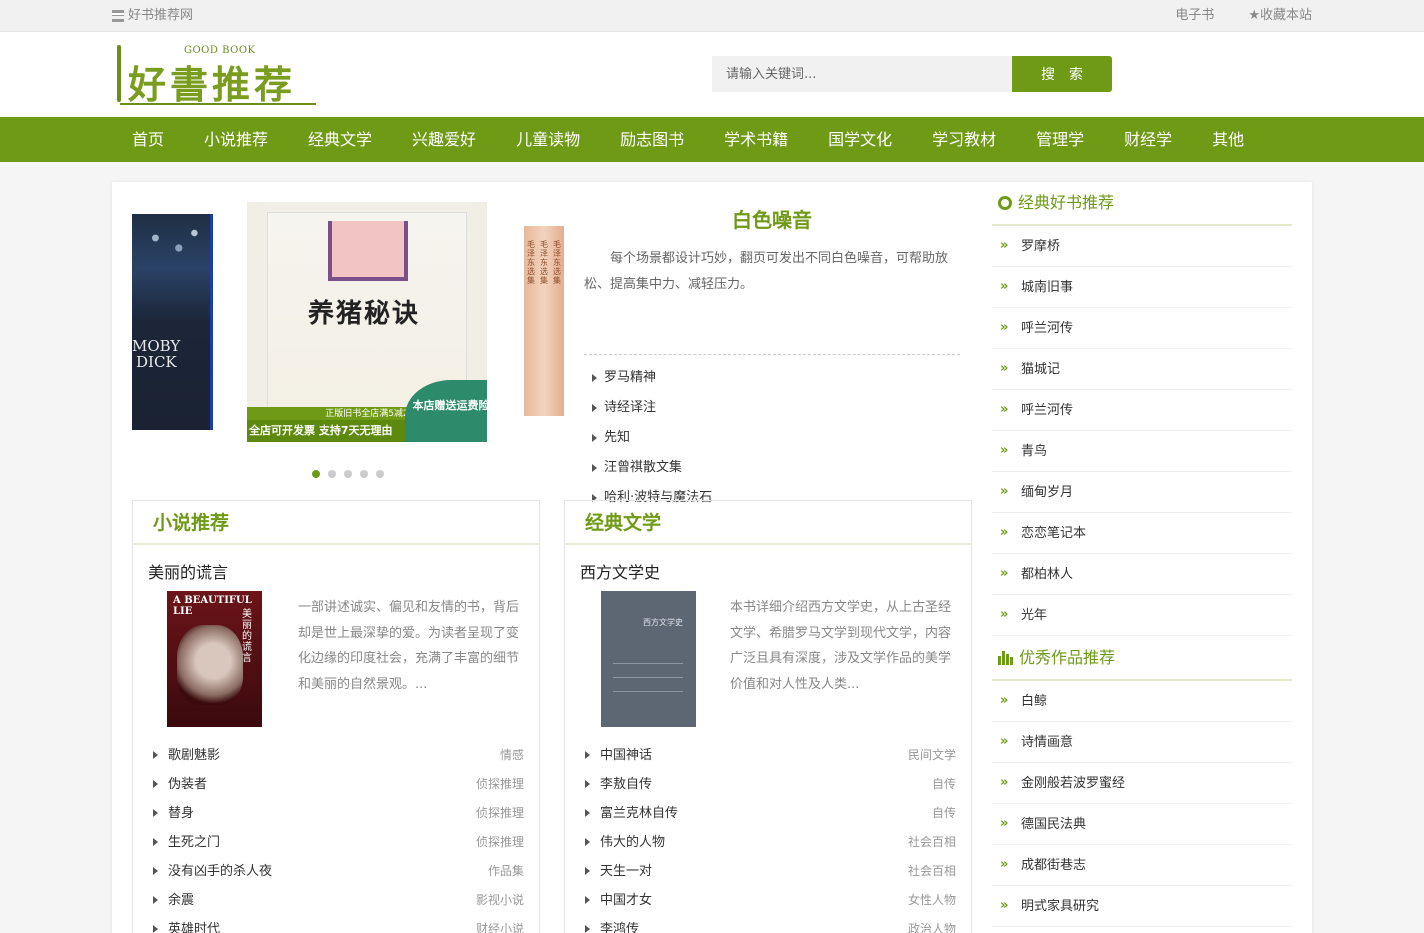  Describe the element at coordinates (768, 523) in the screenshot. I see `section-header: 经典文学` at that location.